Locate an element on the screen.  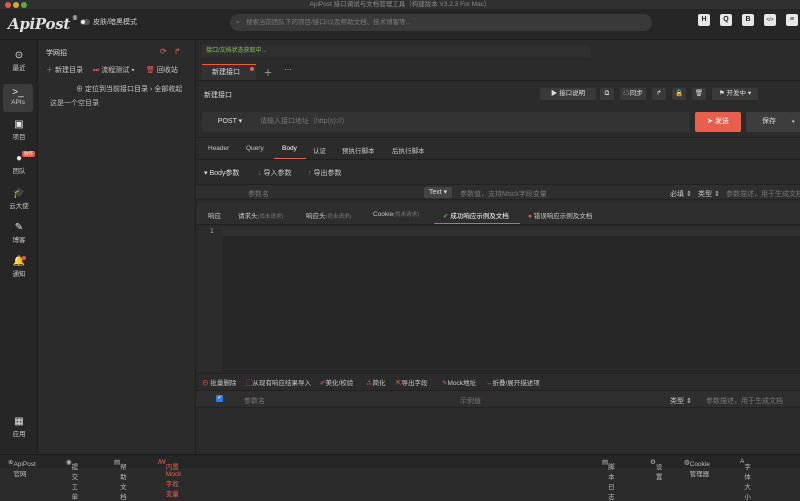
footer-link-site: ⊕ ApiPost官网 is located at coordinates (22, 468).